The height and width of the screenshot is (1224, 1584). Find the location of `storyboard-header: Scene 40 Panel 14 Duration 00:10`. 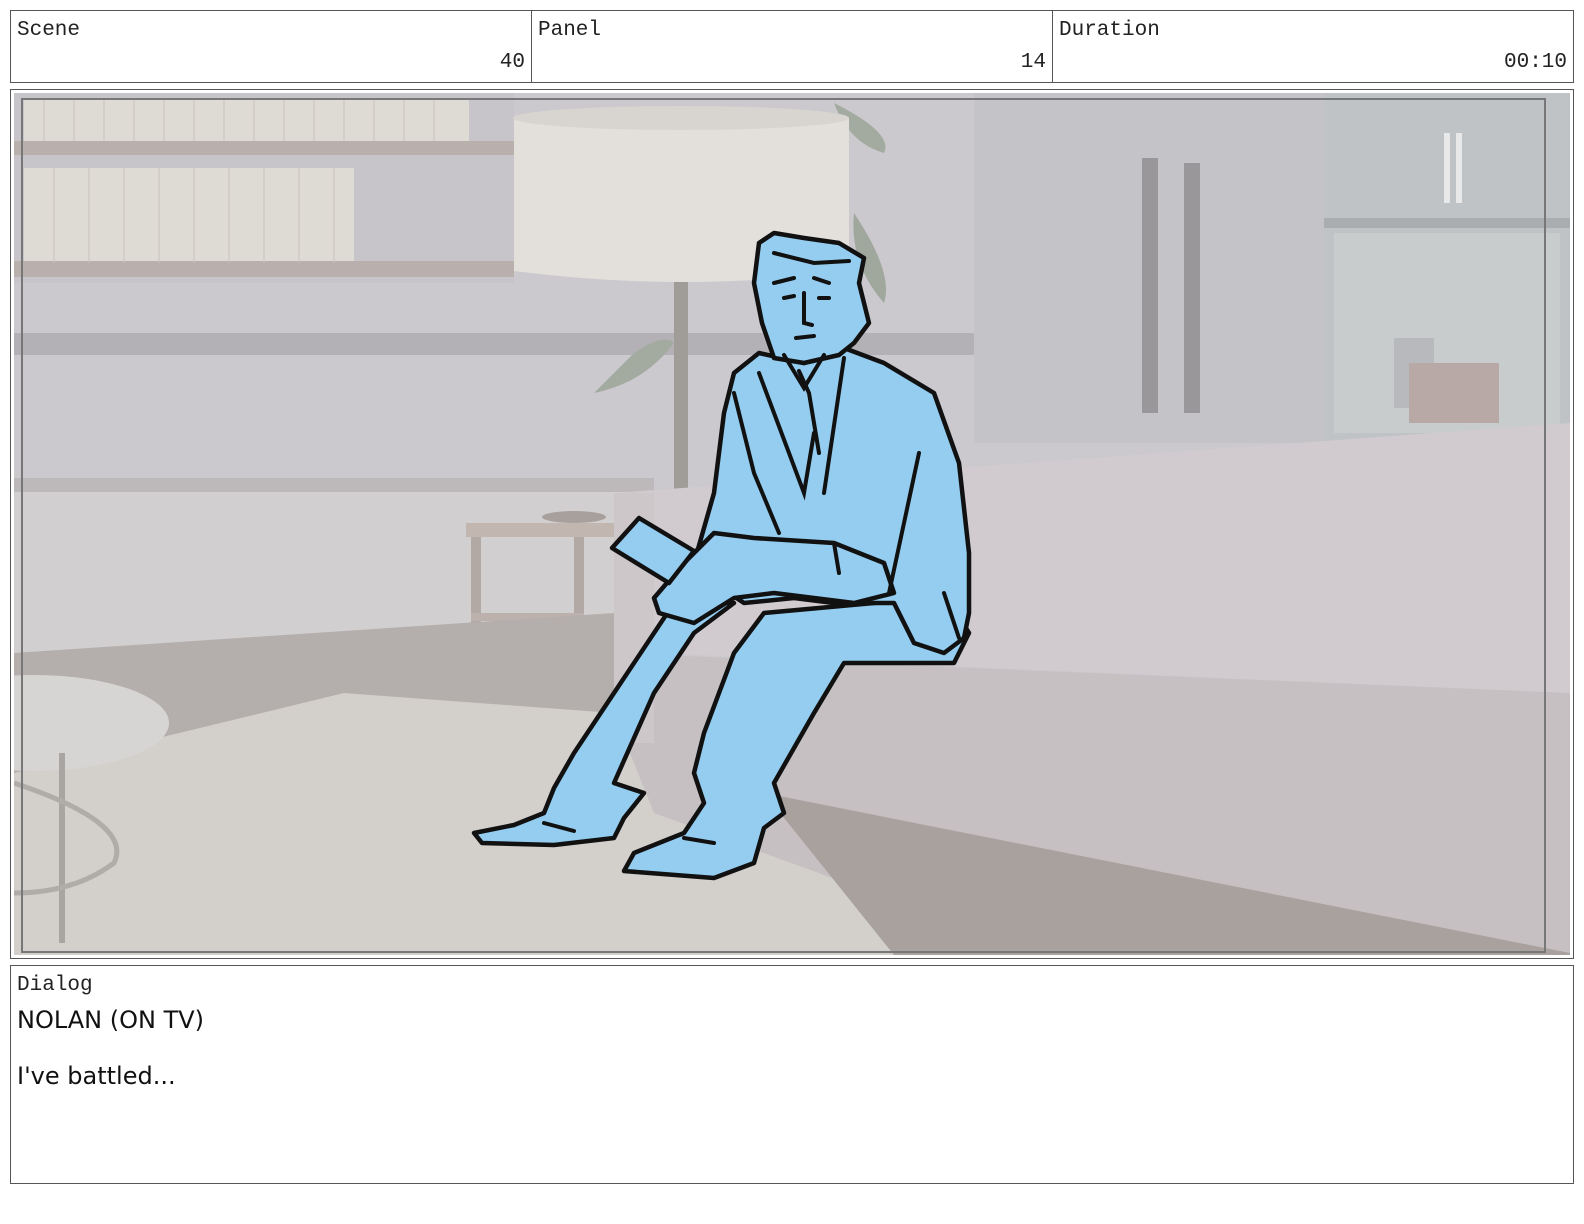

storyboard-header: Scene 40 Panel 14 Duration 00:10 is located at coordinates (792, 46).